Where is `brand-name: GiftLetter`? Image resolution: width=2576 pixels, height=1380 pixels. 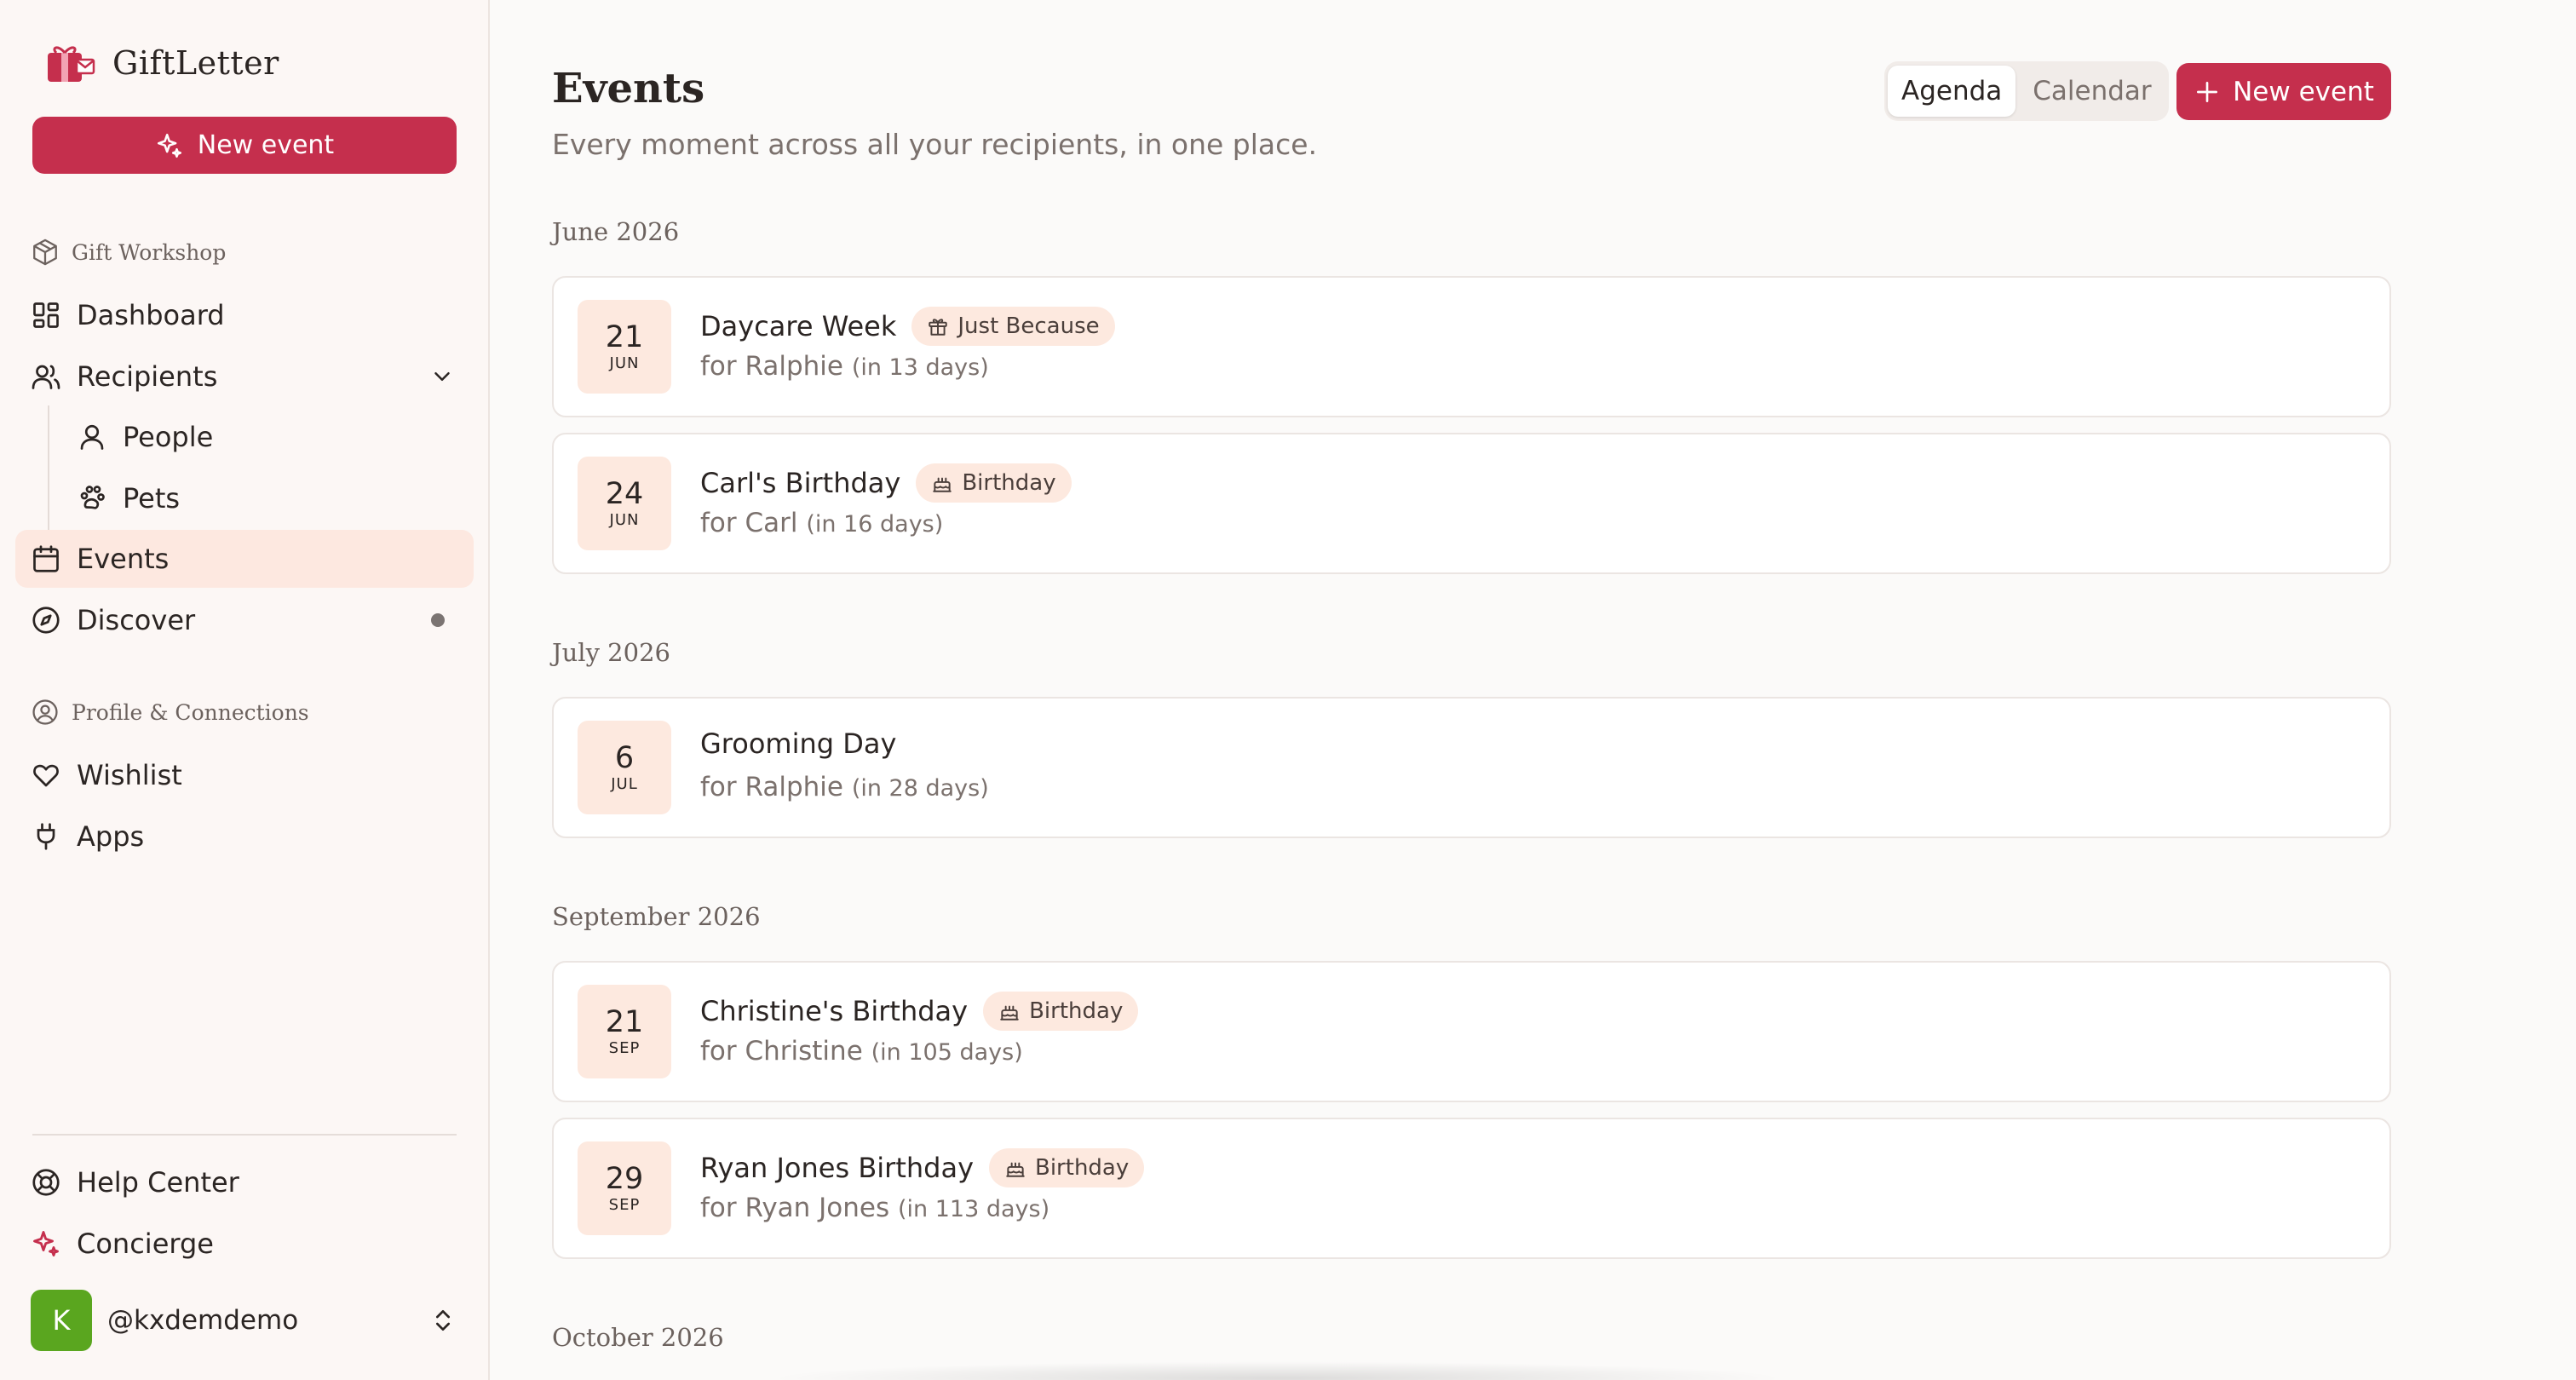
brand-name: GiftLetter is located at coordinates (196, 63).